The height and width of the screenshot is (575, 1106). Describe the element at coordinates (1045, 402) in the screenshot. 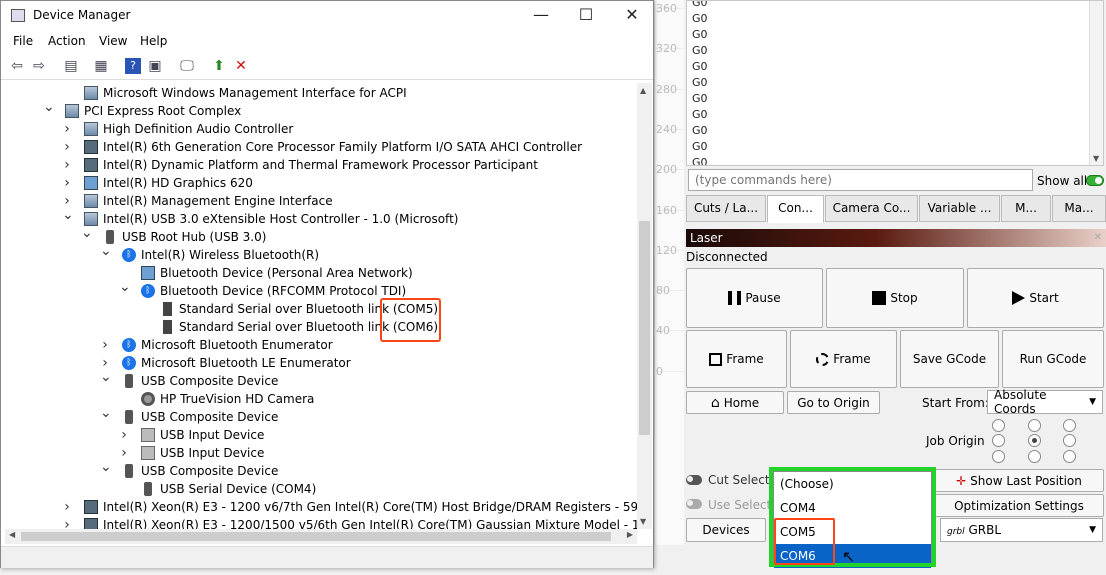

I see `start-from-select: Absolute Coords ▼` at that location.